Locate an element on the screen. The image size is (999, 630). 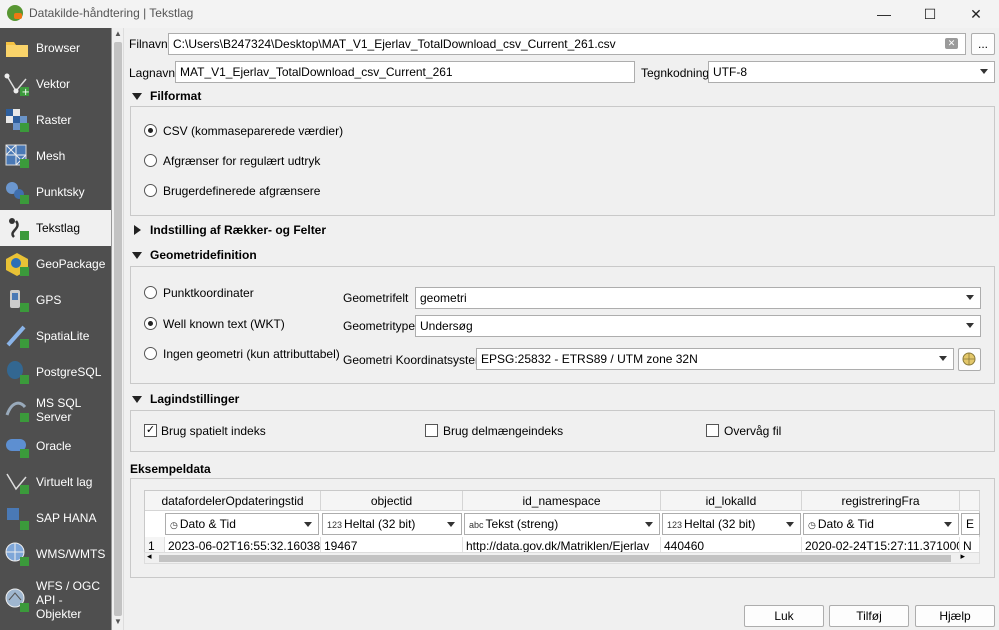
mssql-icon is located at coordinates (17, 411).